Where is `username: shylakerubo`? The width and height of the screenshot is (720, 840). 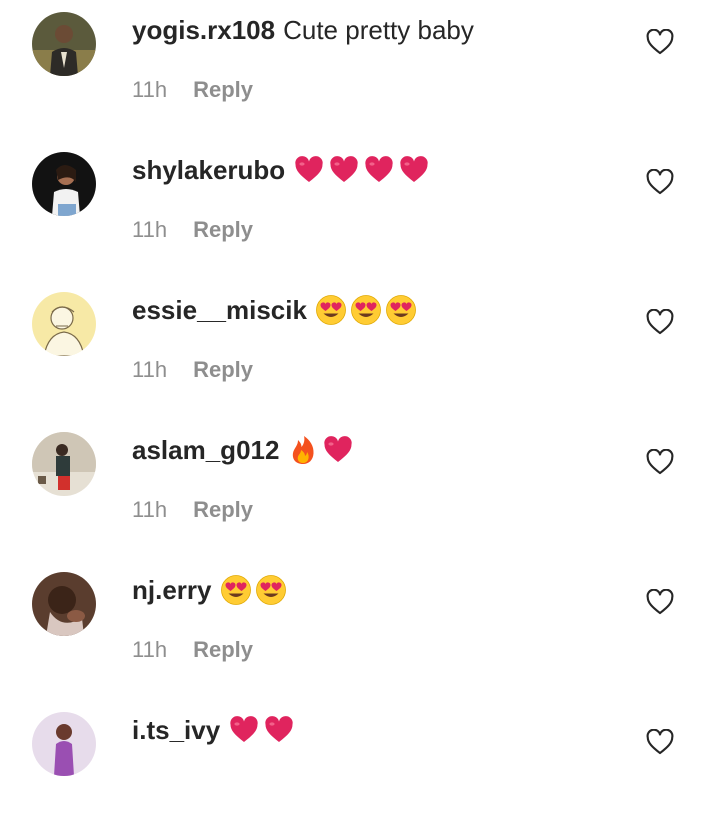
username: shylakerubo is located at coordinates (208, 170).